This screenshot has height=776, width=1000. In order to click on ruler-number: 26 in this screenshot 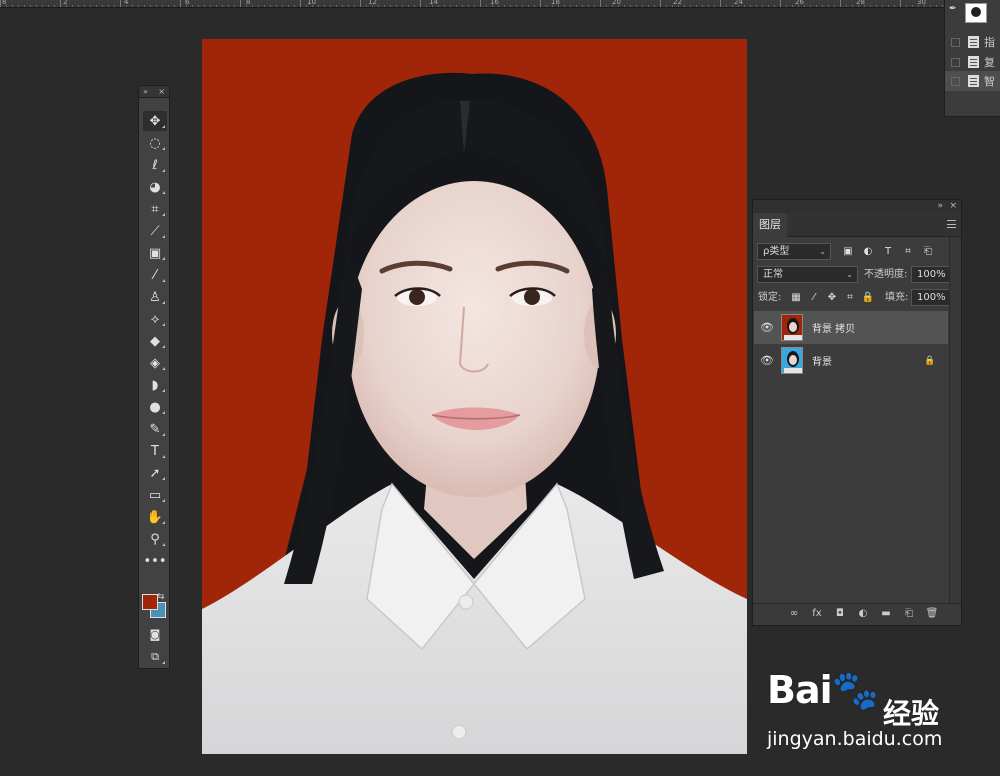, I will do `click(799, 3)`.